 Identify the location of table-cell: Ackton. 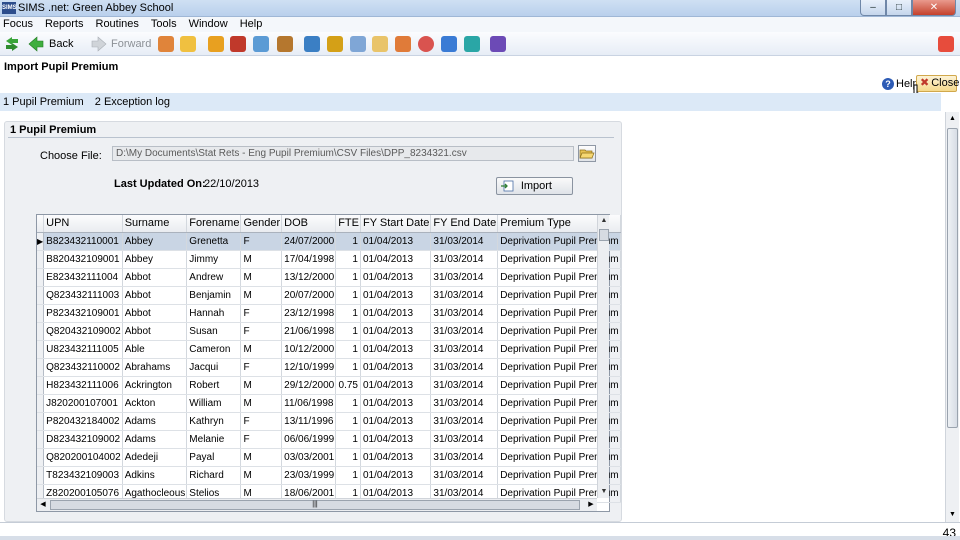
(155, 403).